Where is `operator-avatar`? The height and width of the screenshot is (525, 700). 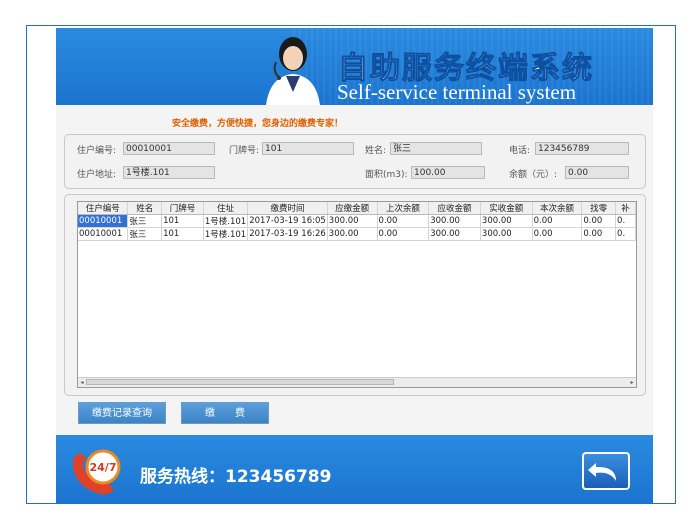
operator-avatar is located at coordinates (293, 71).